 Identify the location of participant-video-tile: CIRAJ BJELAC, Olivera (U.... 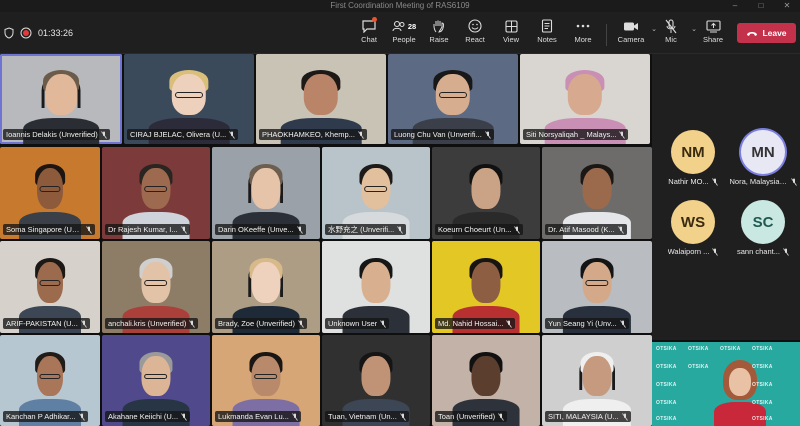
(189, 99).